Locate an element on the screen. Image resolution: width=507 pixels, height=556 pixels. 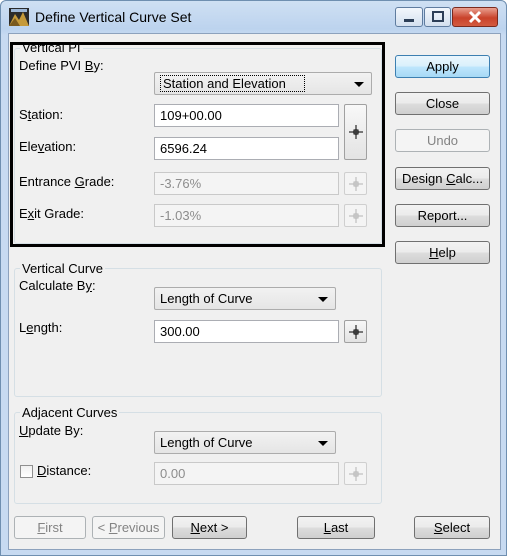
update-by-select: Length of Curve is located at coordinates (245, 442).